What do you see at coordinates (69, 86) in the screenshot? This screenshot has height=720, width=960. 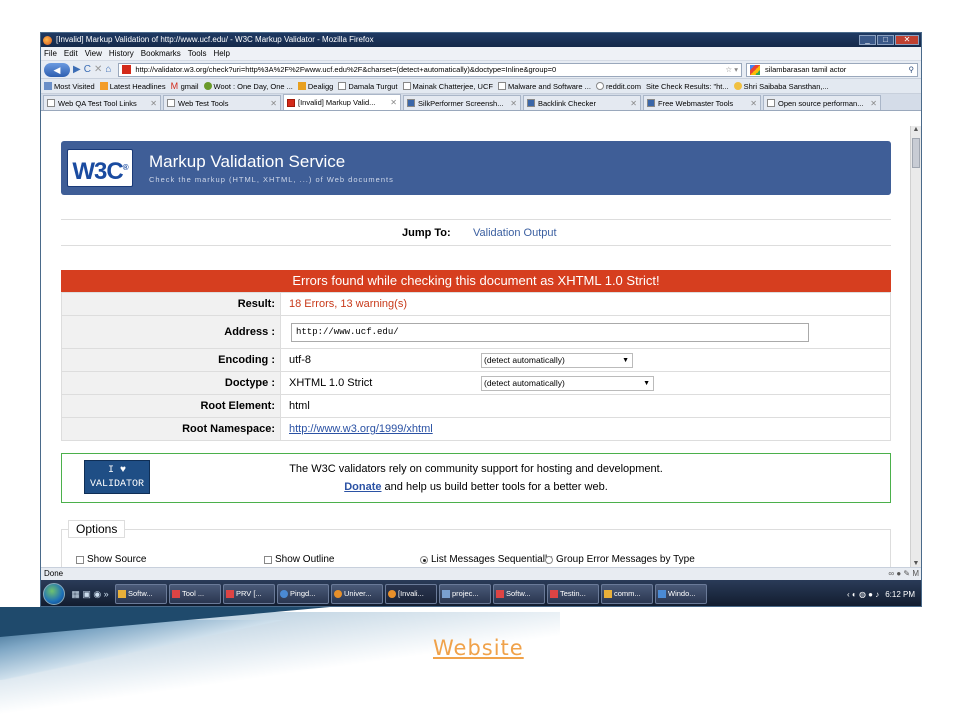 I see `bookmark-most-visited: Most Visited` at bounding box center [69, 86].